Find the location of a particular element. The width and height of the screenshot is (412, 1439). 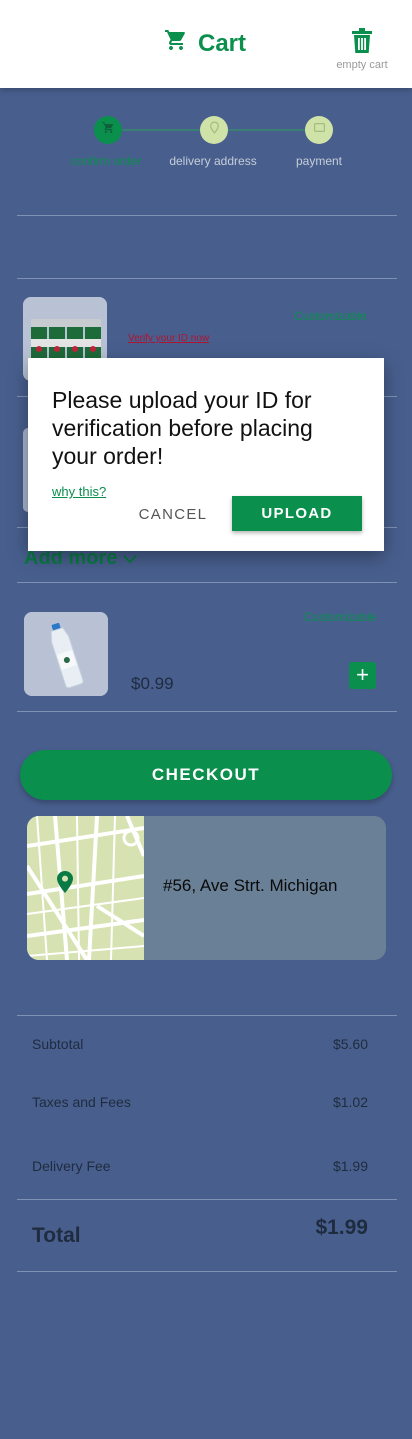

step-label: delivery address is located at coordinates (213, 161).